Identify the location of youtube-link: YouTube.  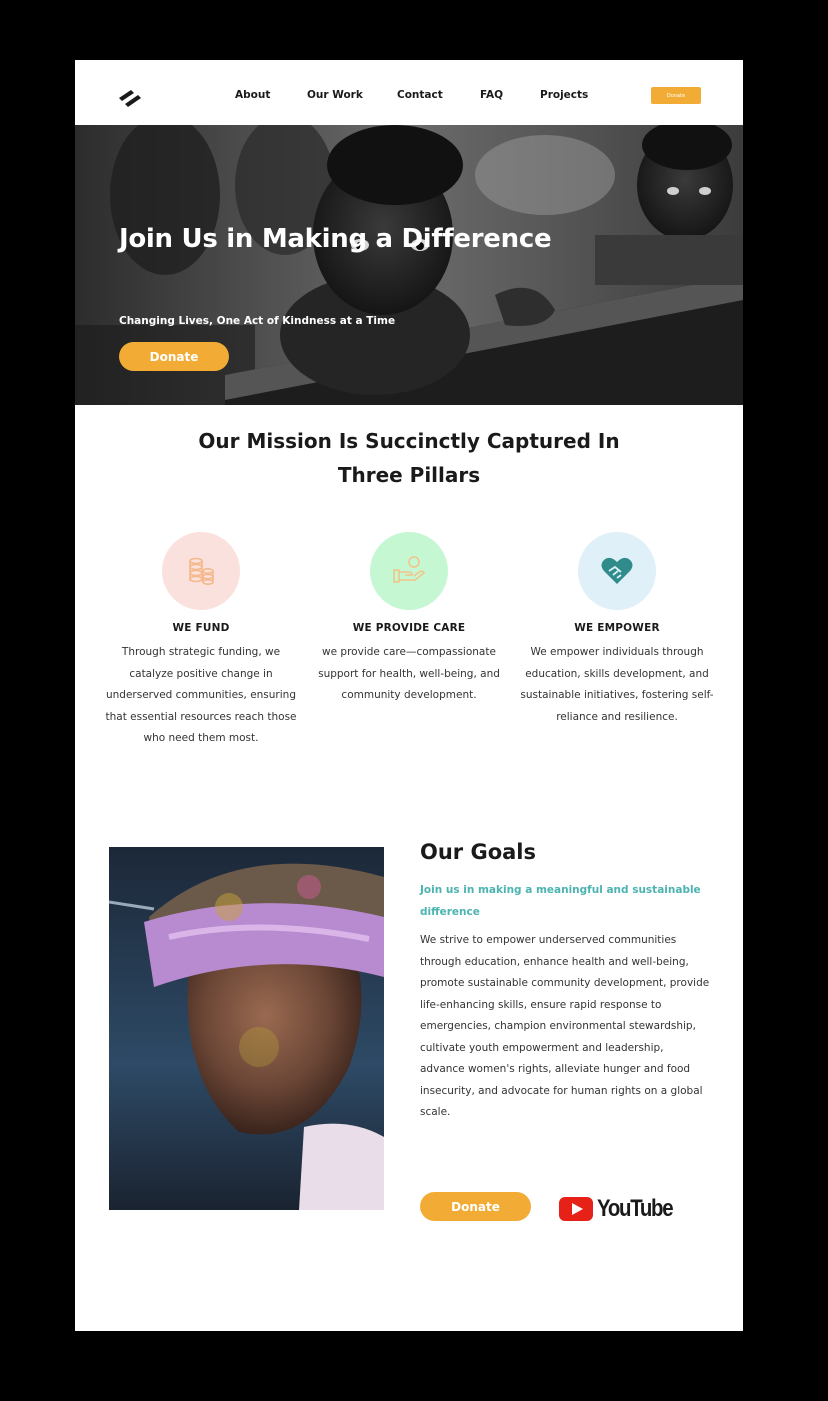
(622, 1209).